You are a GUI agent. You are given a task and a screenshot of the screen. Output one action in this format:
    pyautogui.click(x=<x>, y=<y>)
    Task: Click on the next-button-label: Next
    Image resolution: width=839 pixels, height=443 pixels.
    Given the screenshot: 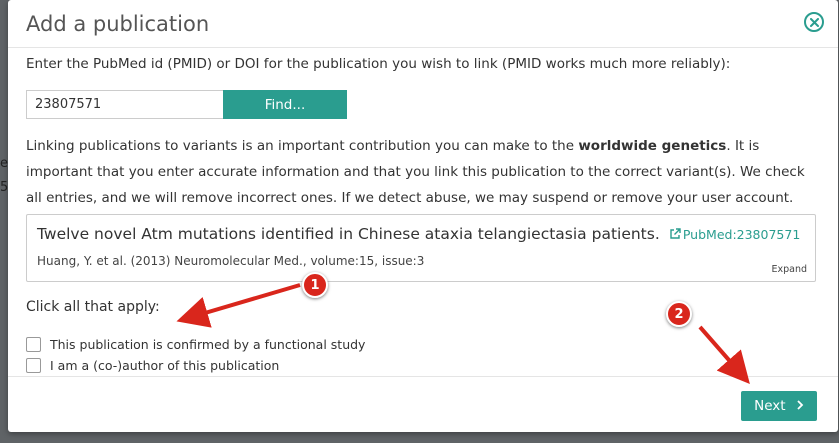 What is the action you would take?
    pyautogui.click(x=770, y=406)
    